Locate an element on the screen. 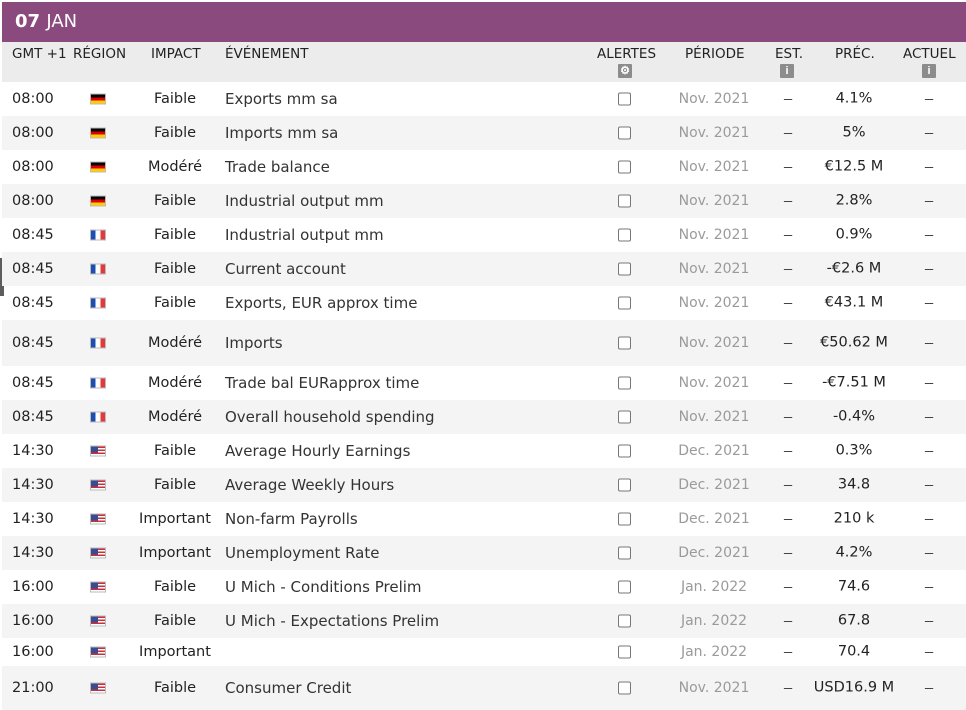 Image resolution: width=966 pixels, height=710 pixels. previous-value: €43.1 M is located at coordinates (854, 302).